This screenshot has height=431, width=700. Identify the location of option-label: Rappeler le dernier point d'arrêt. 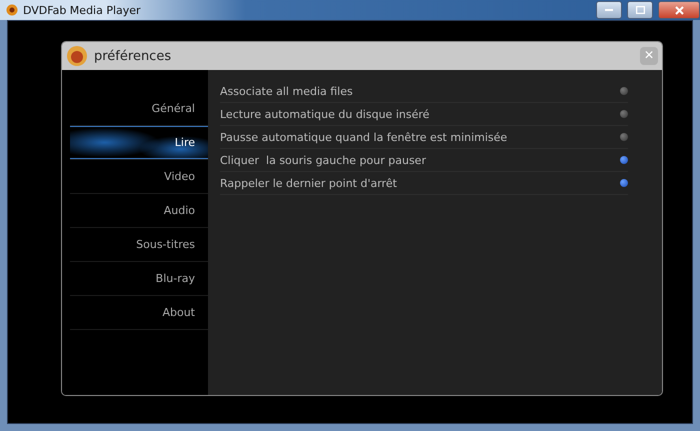
(308, 183).